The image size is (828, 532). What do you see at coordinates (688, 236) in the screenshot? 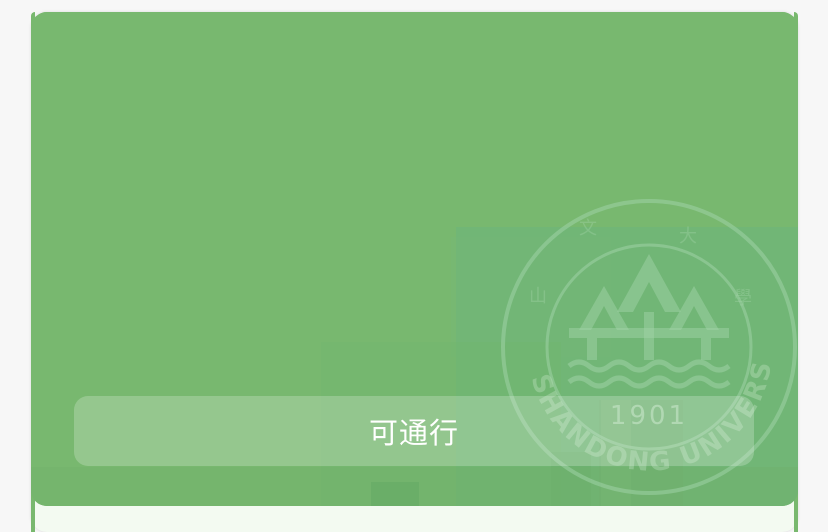
I see `svg-text: 大` at bounding box center [688, 236].